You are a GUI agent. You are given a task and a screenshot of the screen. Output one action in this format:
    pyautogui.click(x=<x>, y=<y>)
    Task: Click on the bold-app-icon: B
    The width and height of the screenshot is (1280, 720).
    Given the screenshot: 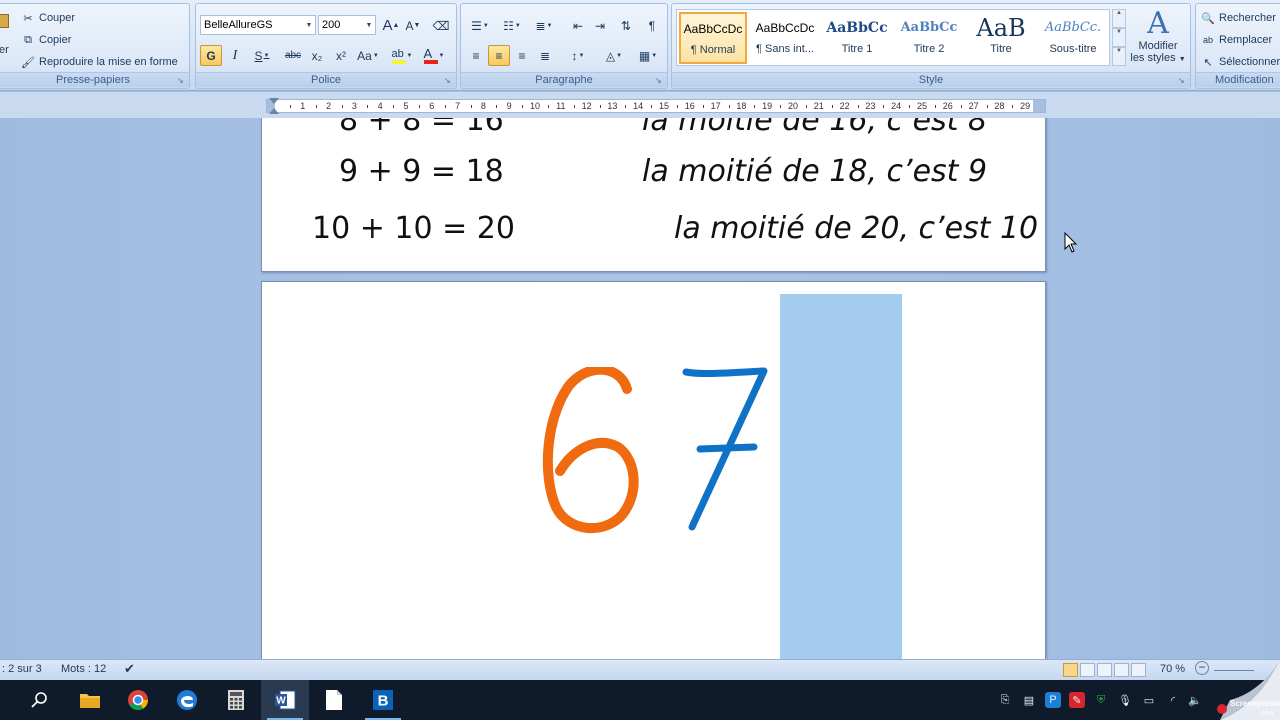 What is the action you would take?
    pyautogui.click(x=383, y=700)
    